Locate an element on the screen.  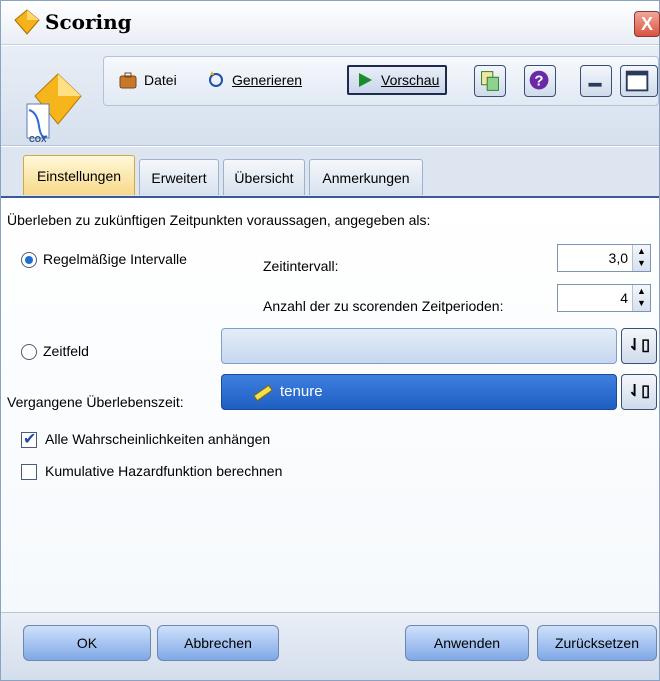
help-icon: ? is located at coordinates (539, 80).